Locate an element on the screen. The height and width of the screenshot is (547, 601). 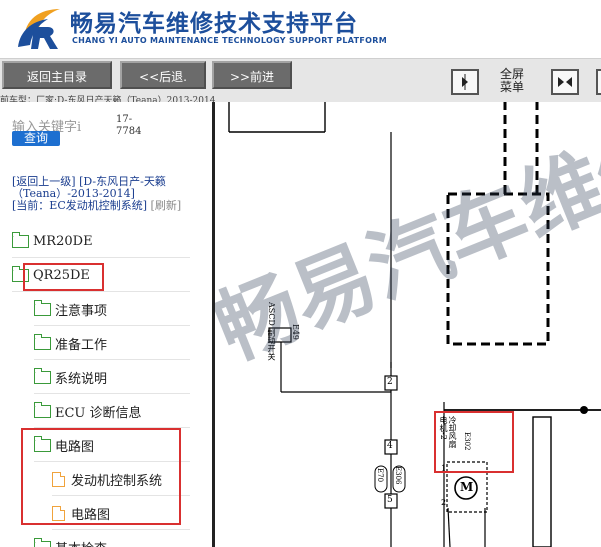
tree-item-ecu-diagnosis: ECU 诊断信息 is located at coordinates (112, 412).